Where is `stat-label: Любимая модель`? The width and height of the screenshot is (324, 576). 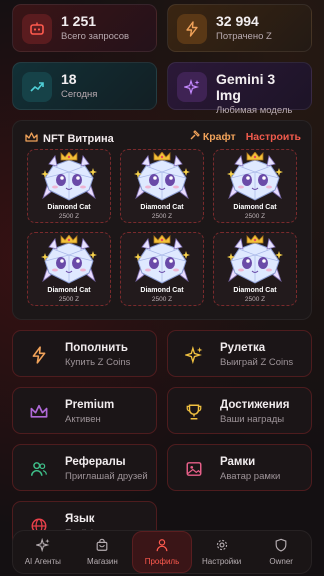 stat-label: Любимая модель is located at coordinates (254, 110).